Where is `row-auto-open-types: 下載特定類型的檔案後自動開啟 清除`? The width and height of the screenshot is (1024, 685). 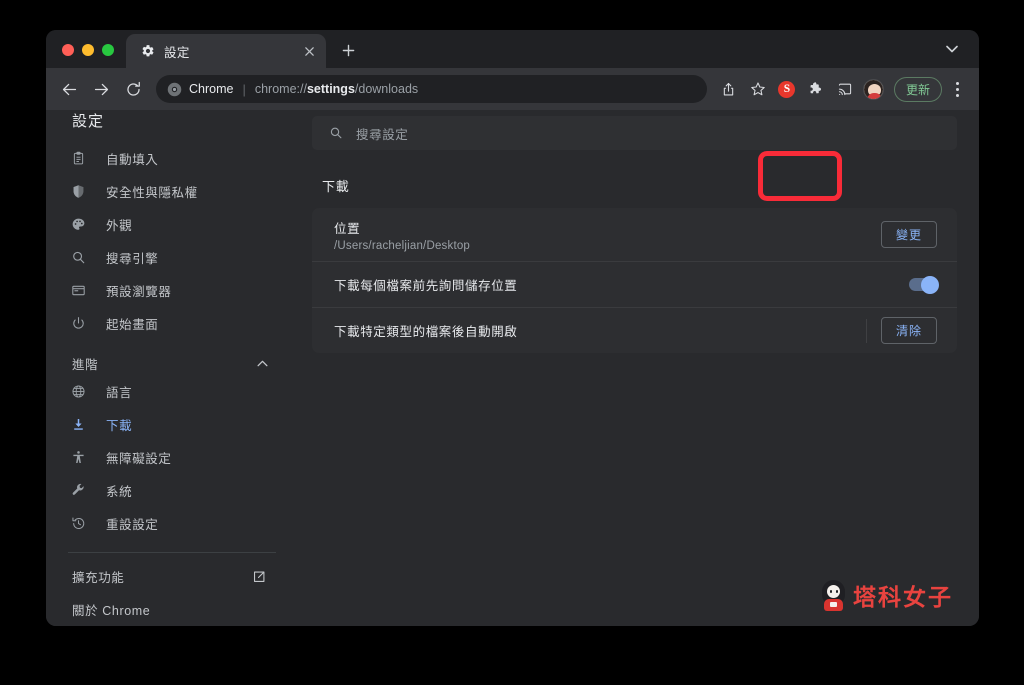
row-auto-open-types: 下載特定類型的檔案後自動開啟 清除 is located at coordinates (634, 330).